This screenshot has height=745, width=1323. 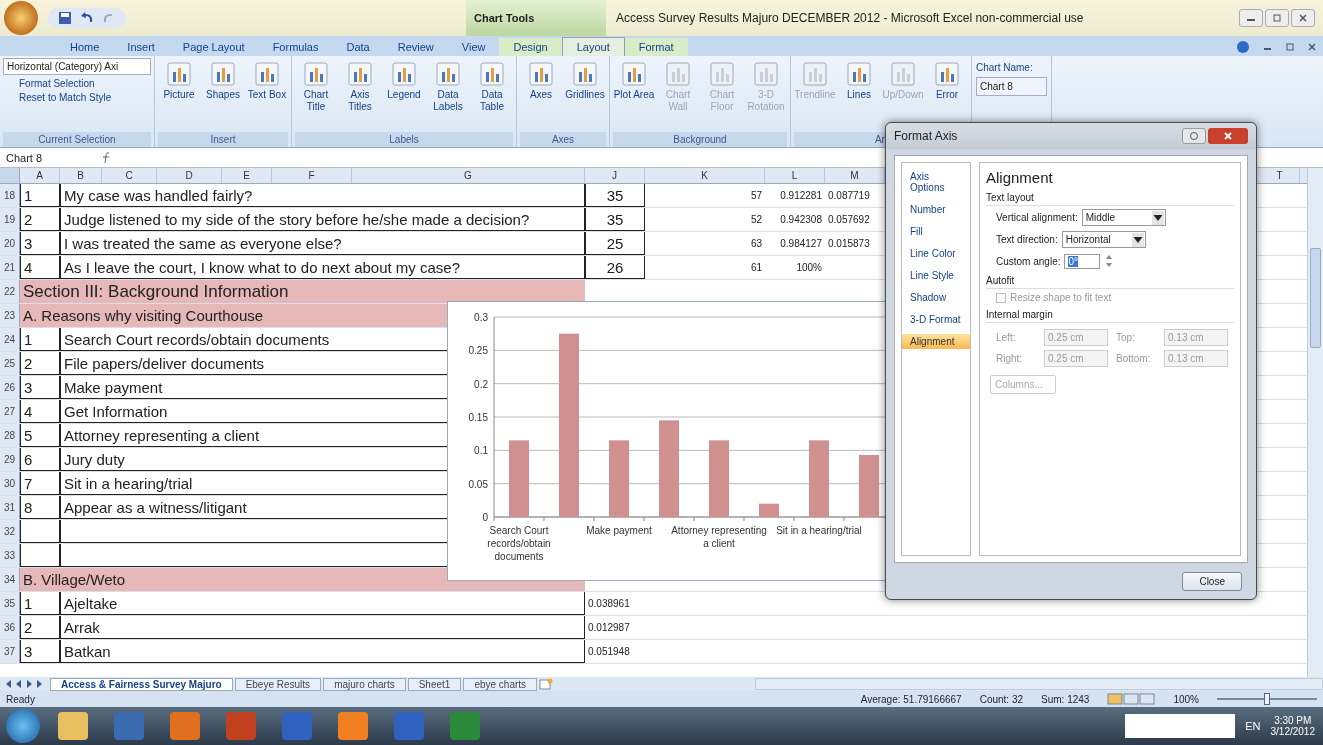 I want to click on ribbon-tab: Review, so click(x=415, y=47).